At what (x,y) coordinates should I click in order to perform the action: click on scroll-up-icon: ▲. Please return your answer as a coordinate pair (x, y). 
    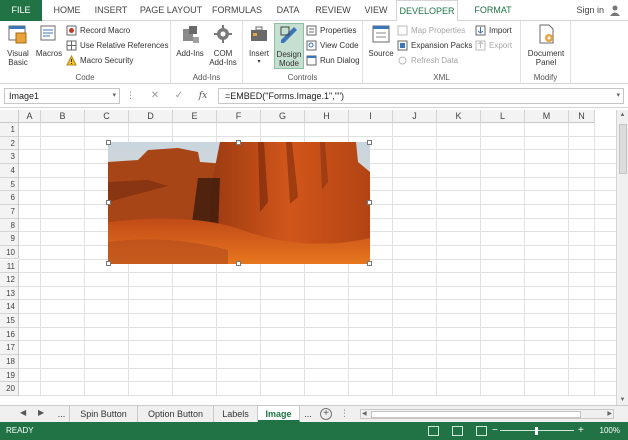
    Looking at the image, I should click on (622, 115).